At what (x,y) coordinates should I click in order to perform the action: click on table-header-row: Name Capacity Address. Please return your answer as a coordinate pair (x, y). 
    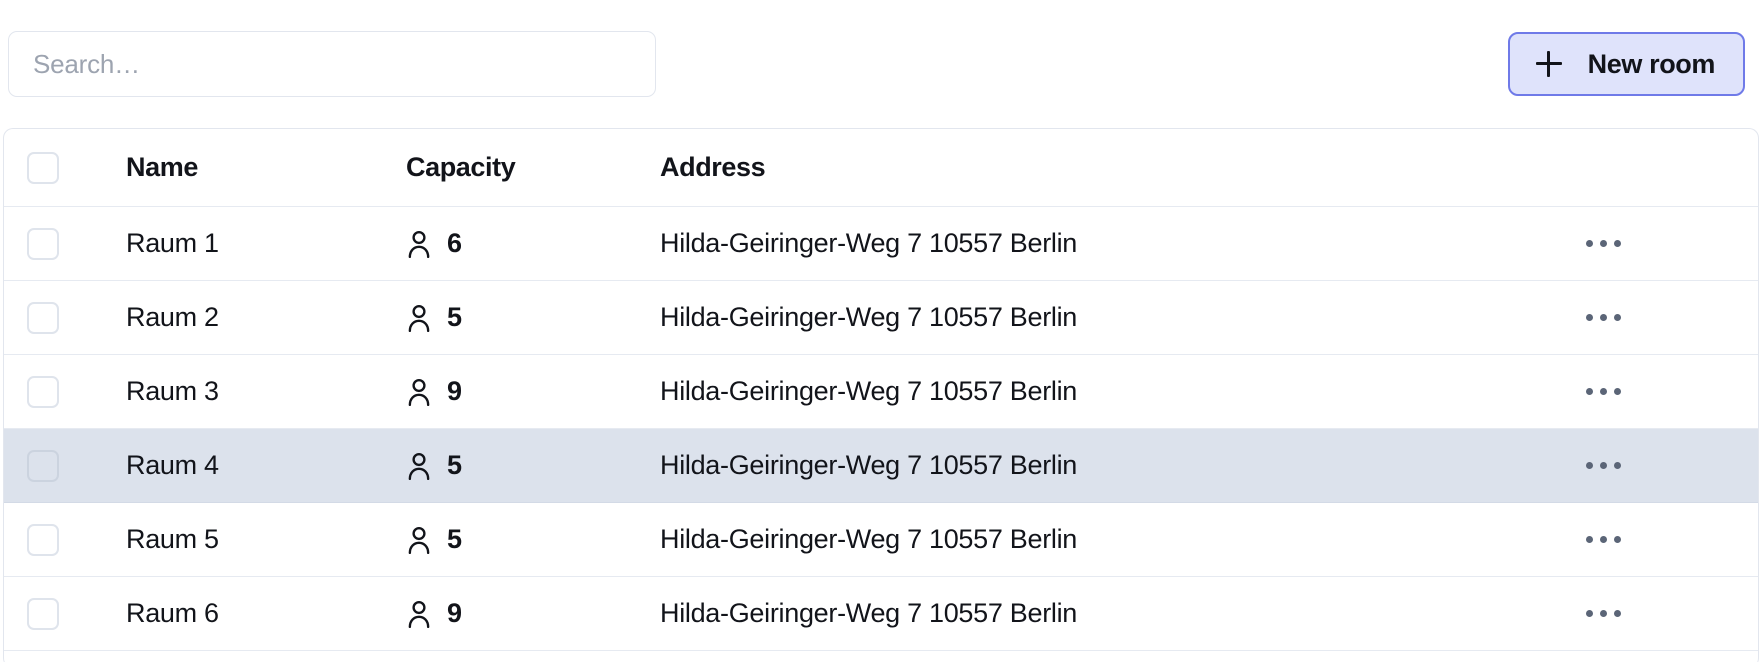
    Looking at the image, I should click on (881, 168).